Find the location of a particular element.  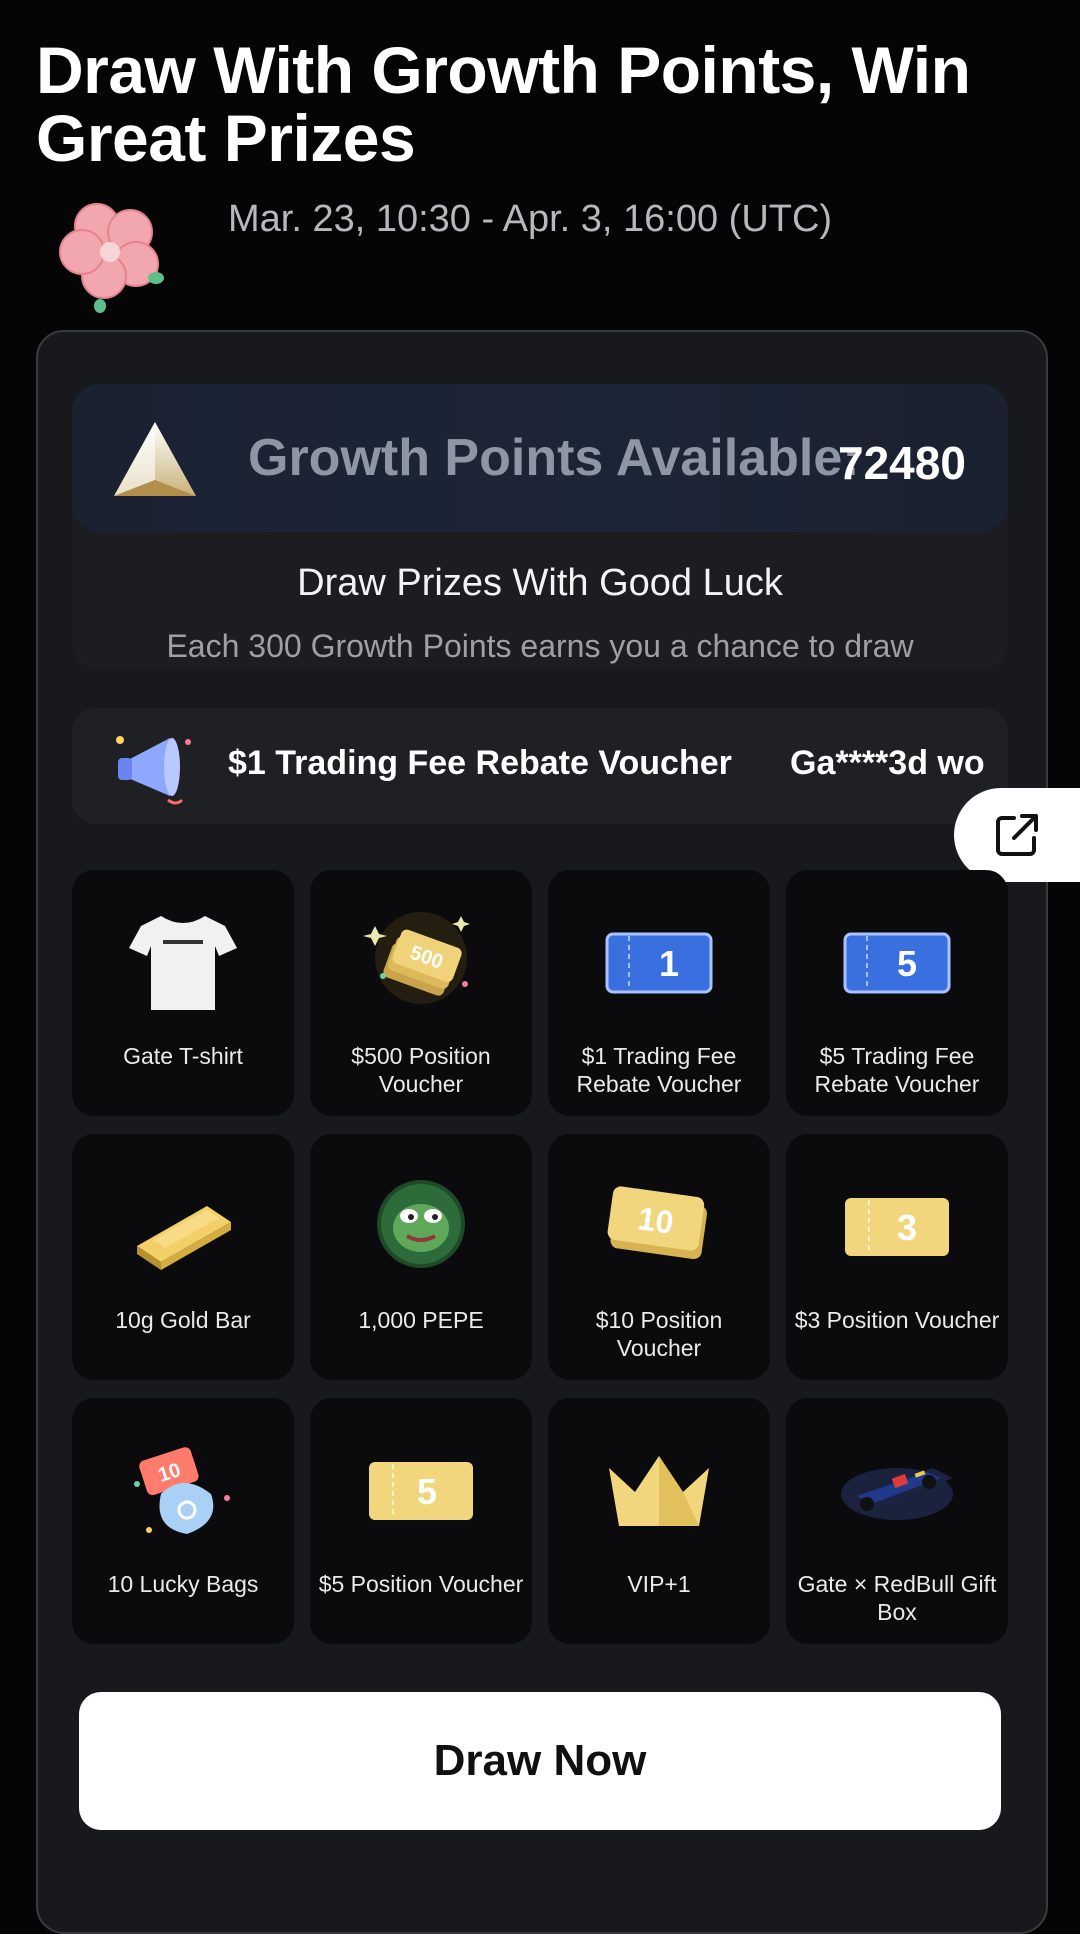

prize-card: VIP+1 is located at coordinates (659, 1521).